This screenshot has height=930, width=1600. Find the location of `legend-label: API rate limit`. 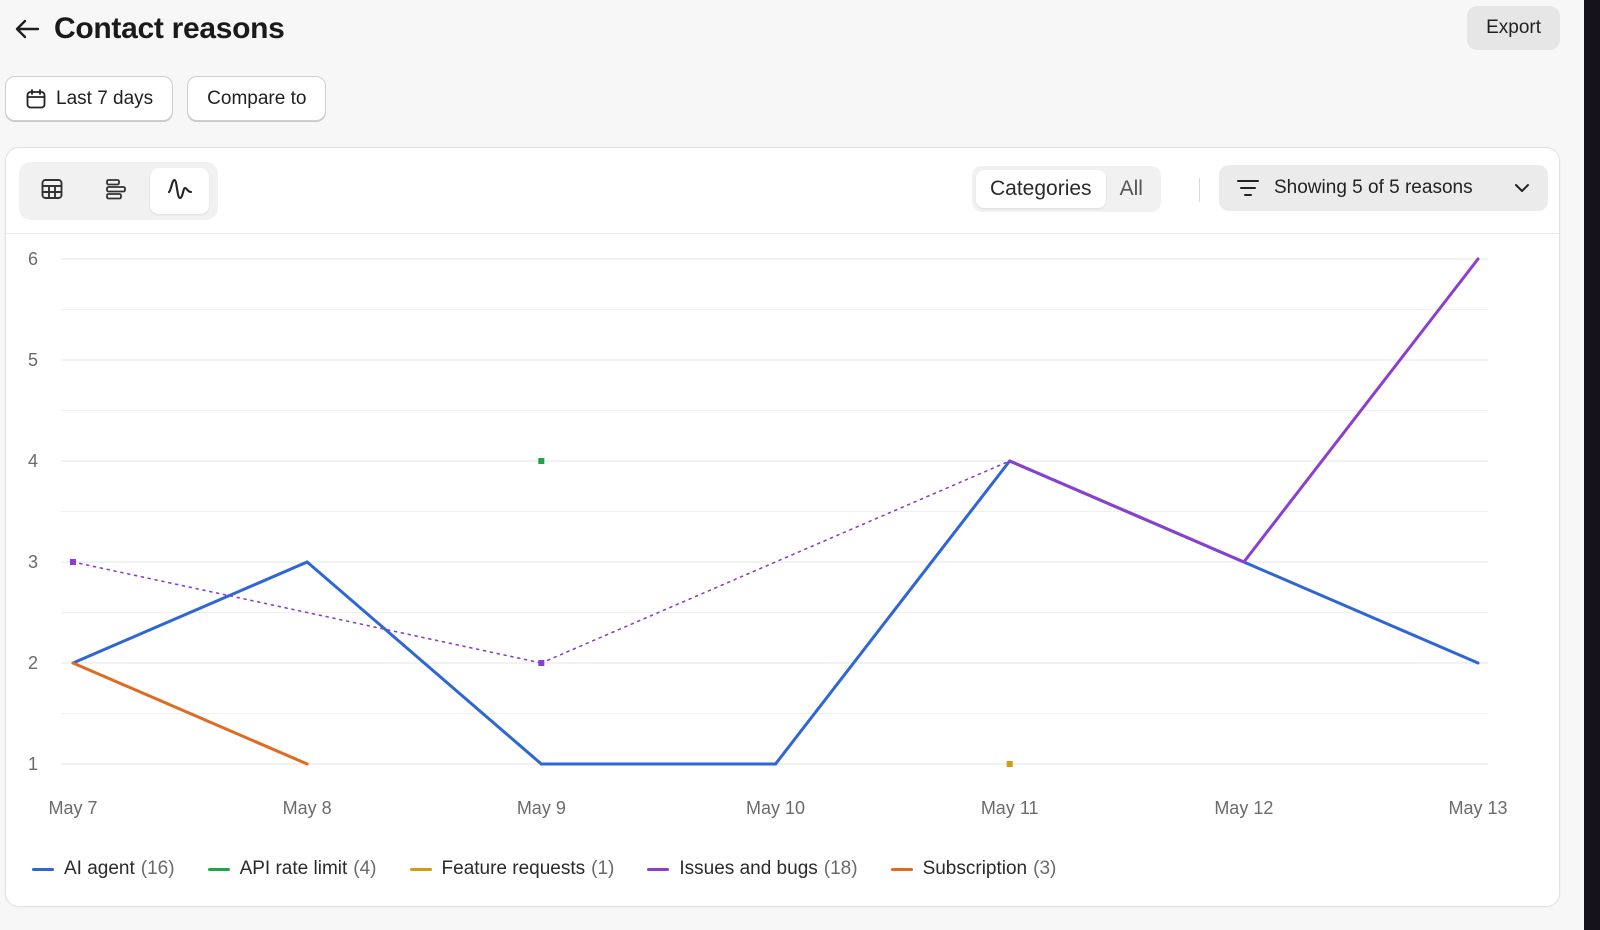

legend-label: API rate limit is located at coordinates (293, 868).